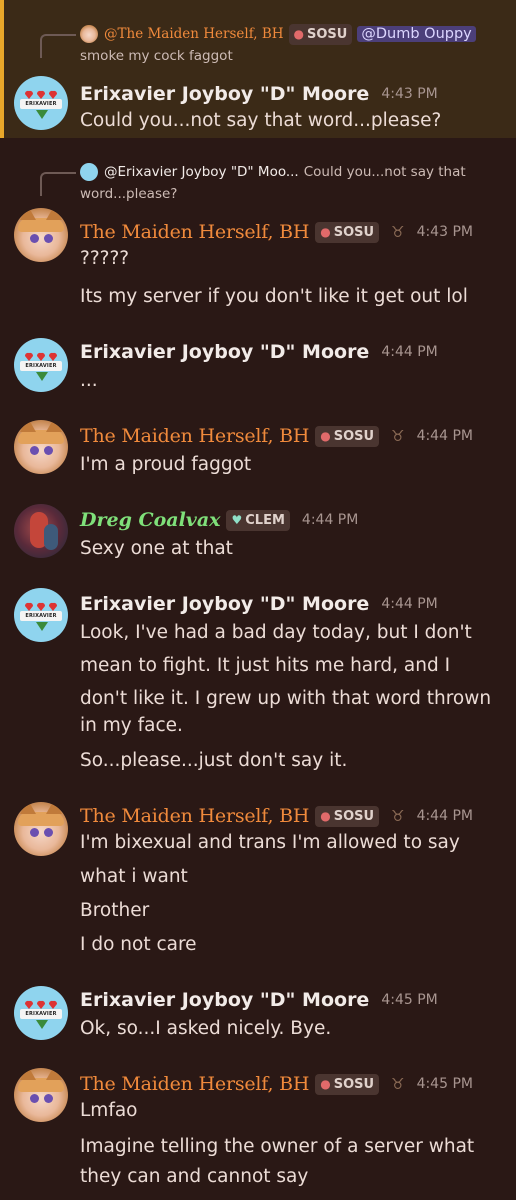 This screenshot has height=1200, width=516. I want to click on message-header: Erixavier Joyboy "D" Moore 4:43 PM, so click(259, 94).